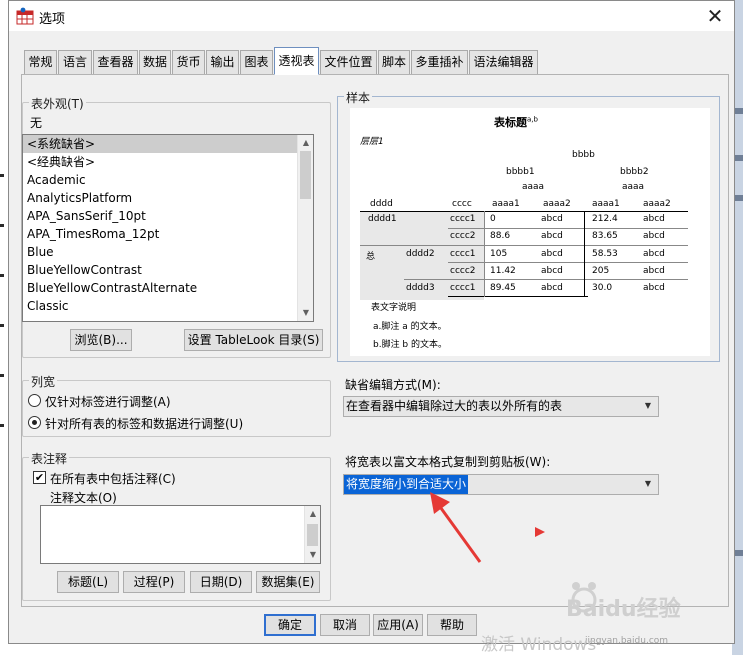 The image size is (743, 655). What do you see at coordinates (34, 400) in the screenshot?
I see `labels-only-radio` at bounding box center [34, 400].